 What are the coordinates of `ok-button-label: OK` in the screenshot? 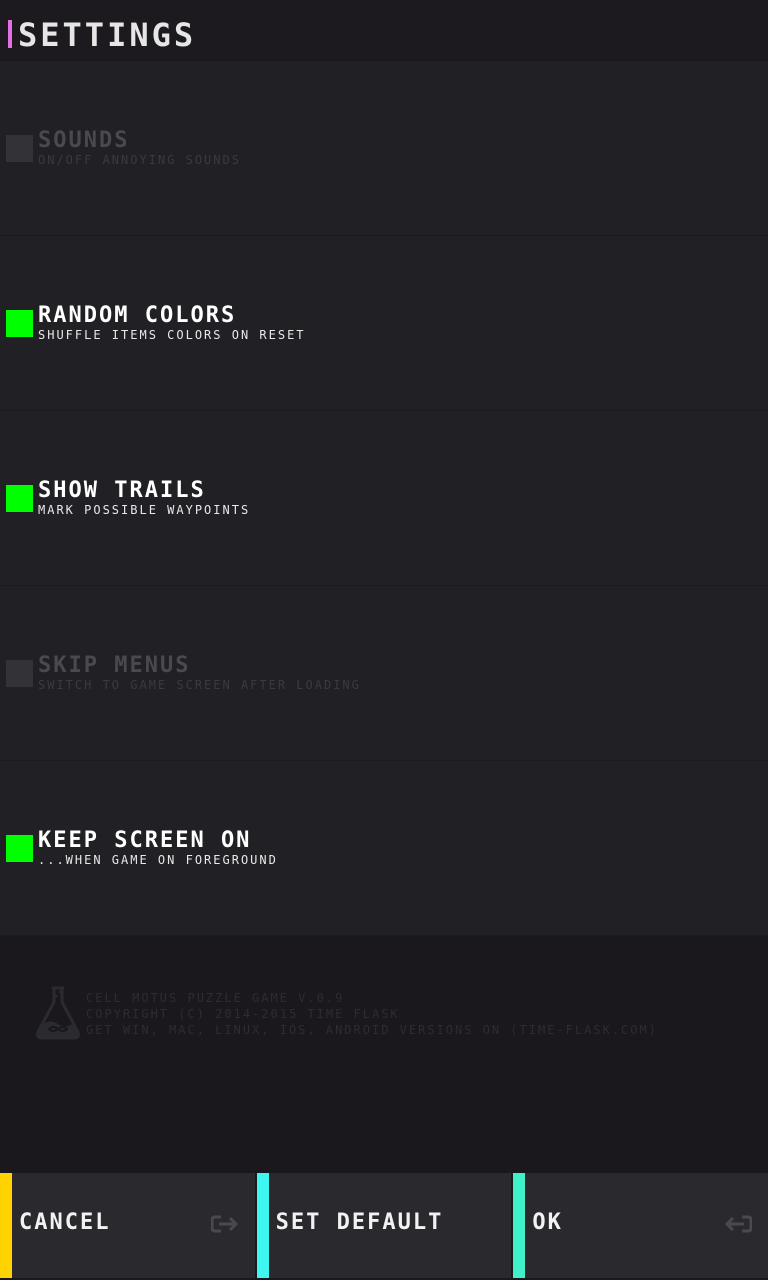 It's located at (547, 1222).